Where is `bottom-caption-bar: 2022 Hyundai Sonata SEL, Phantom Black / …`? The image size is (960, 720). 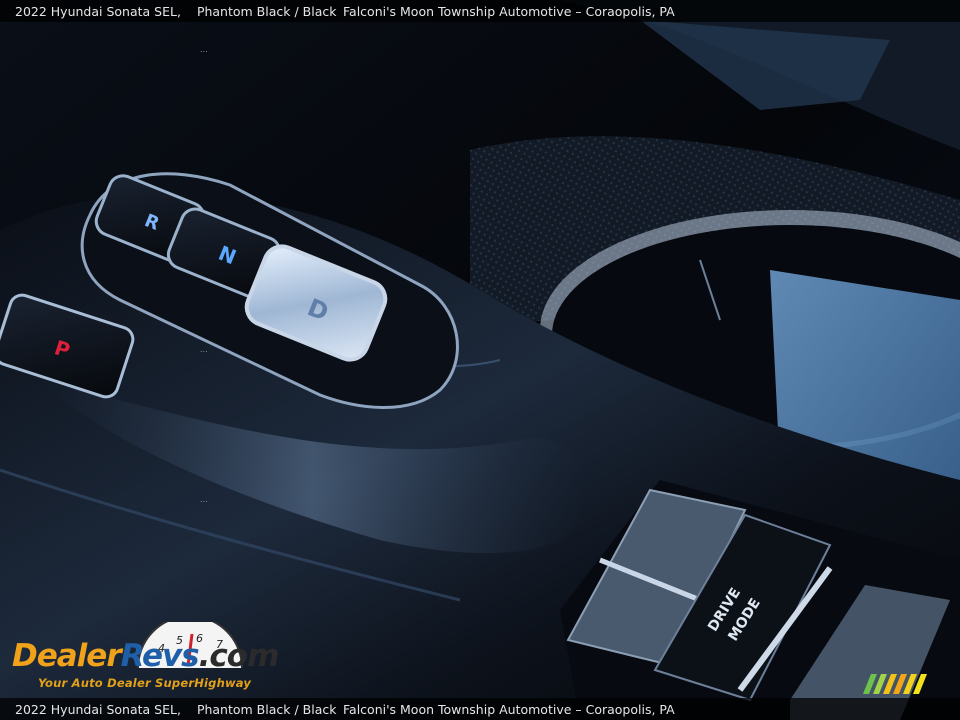
bottom-caption-bar: 2022 Hyundai Sonata SEL, Phantom Black / … is located at coordinates (480, 709).